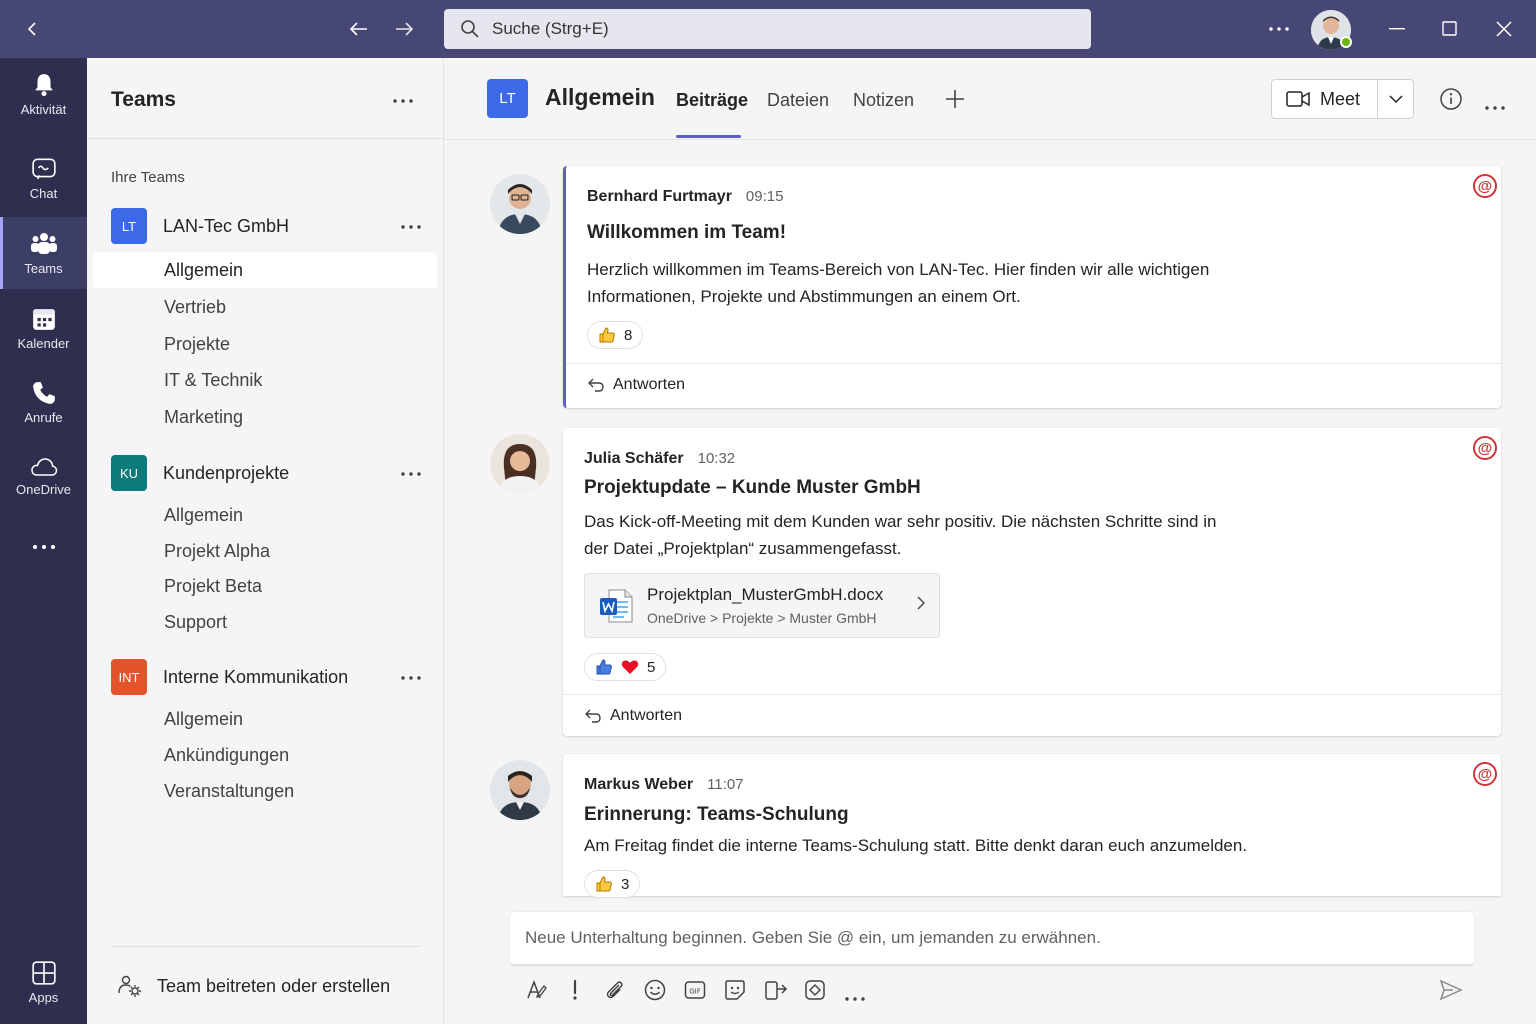 The height and width of the screenshot is (1024, 1536). Describe the element at coordinates (630, 667) in the screenshot. I see `heart-icon` at that location.